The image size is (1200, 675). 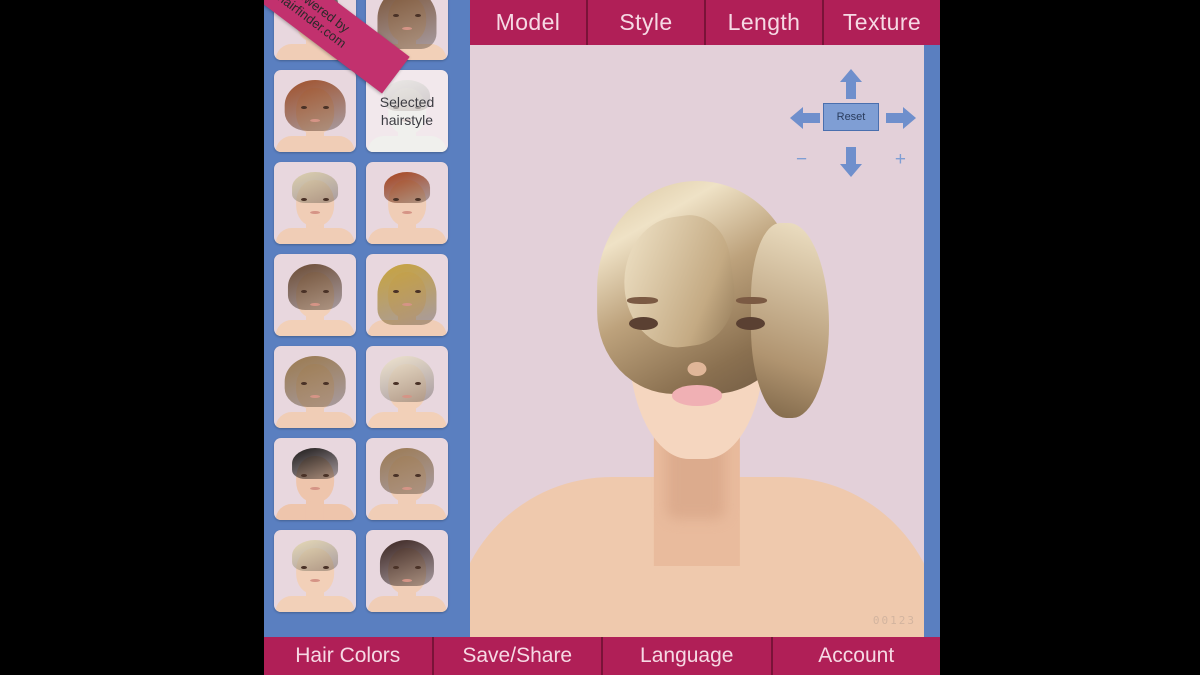 What do you see at coordinates (688, 656) in the screenshot?
I see `button-language: Language` at bounding box center [688, 656].